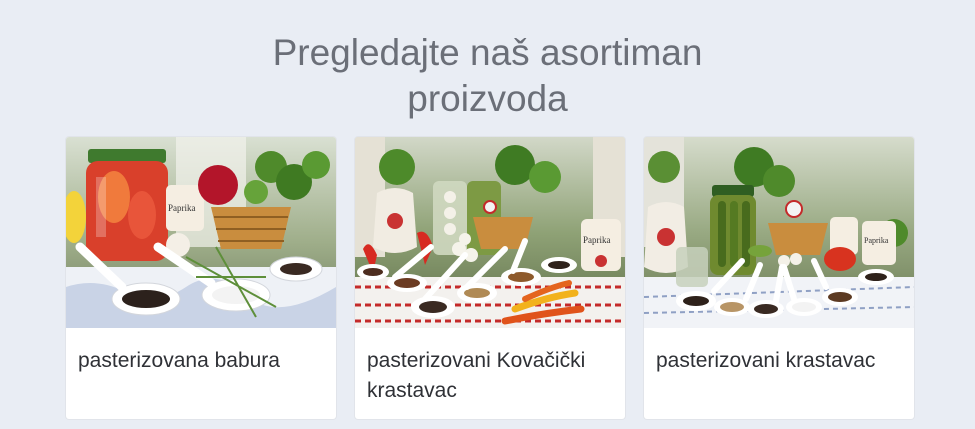  Describe the element at coordinates (202, 361) in the screenshot. I see `product-name-babura: pasterizovana babura` at that location.